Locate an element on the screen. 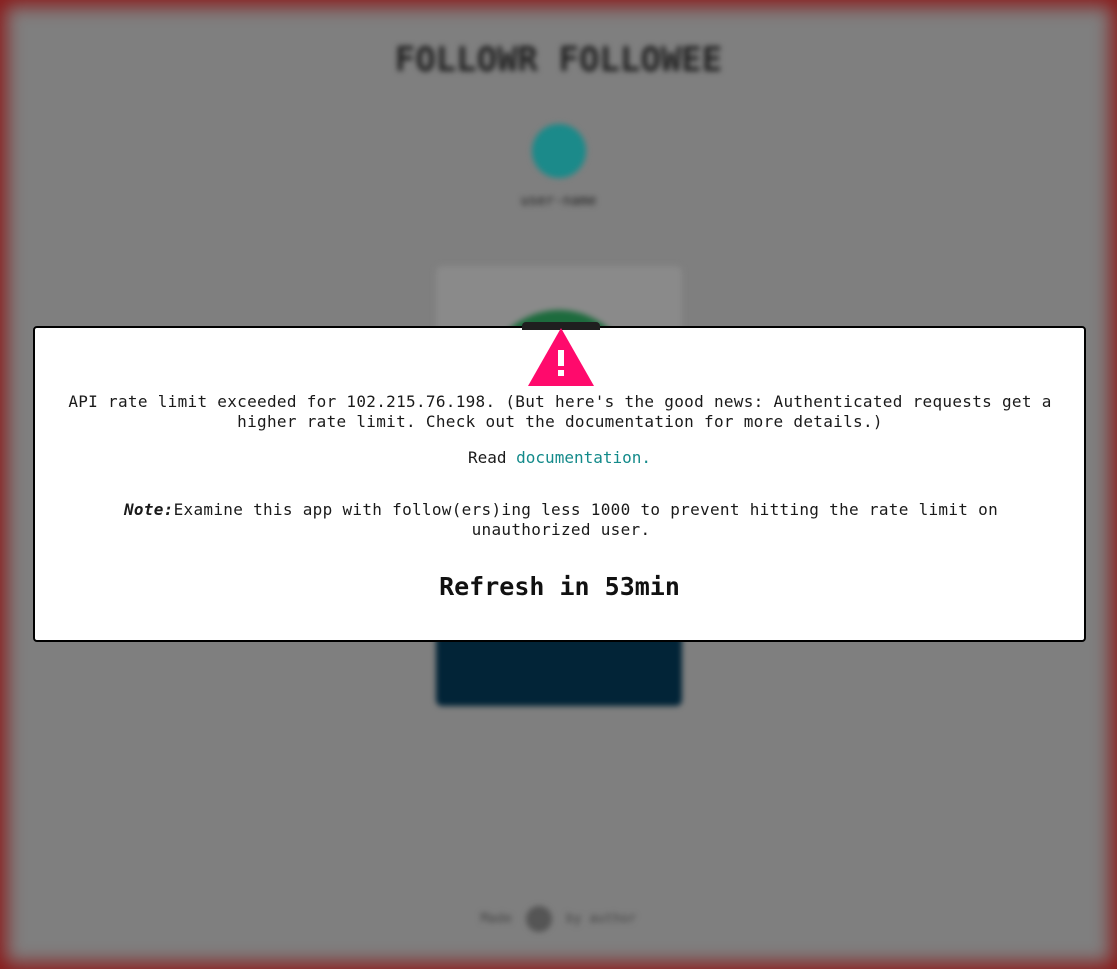  refresh-countdown: Refresh in 53min is located at coordinates (559, 586).